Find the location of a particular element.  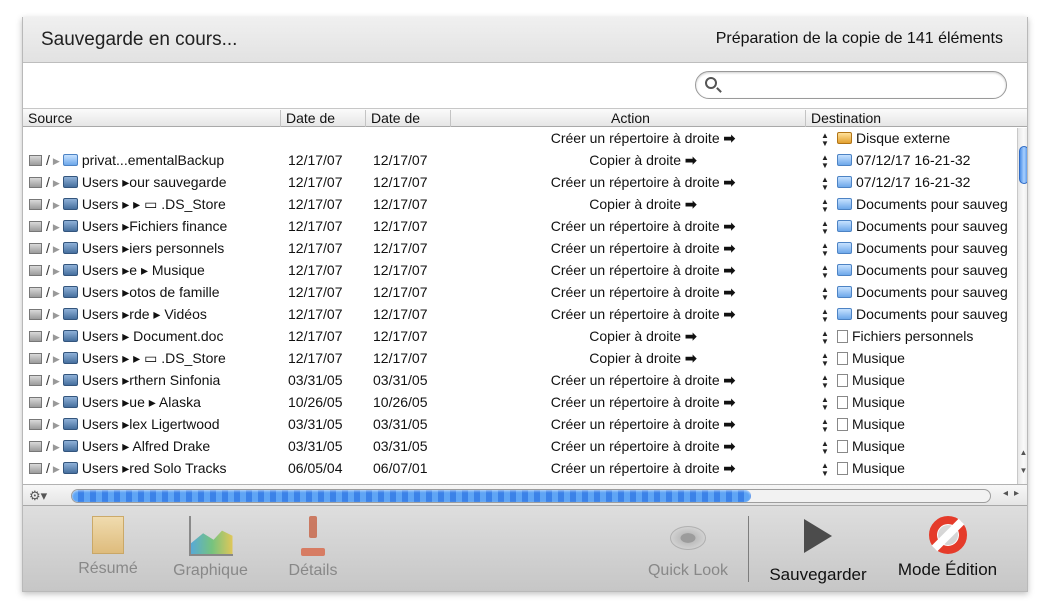

sauvegarder-button: Sauvegarder is located at coordinates (818, 550).